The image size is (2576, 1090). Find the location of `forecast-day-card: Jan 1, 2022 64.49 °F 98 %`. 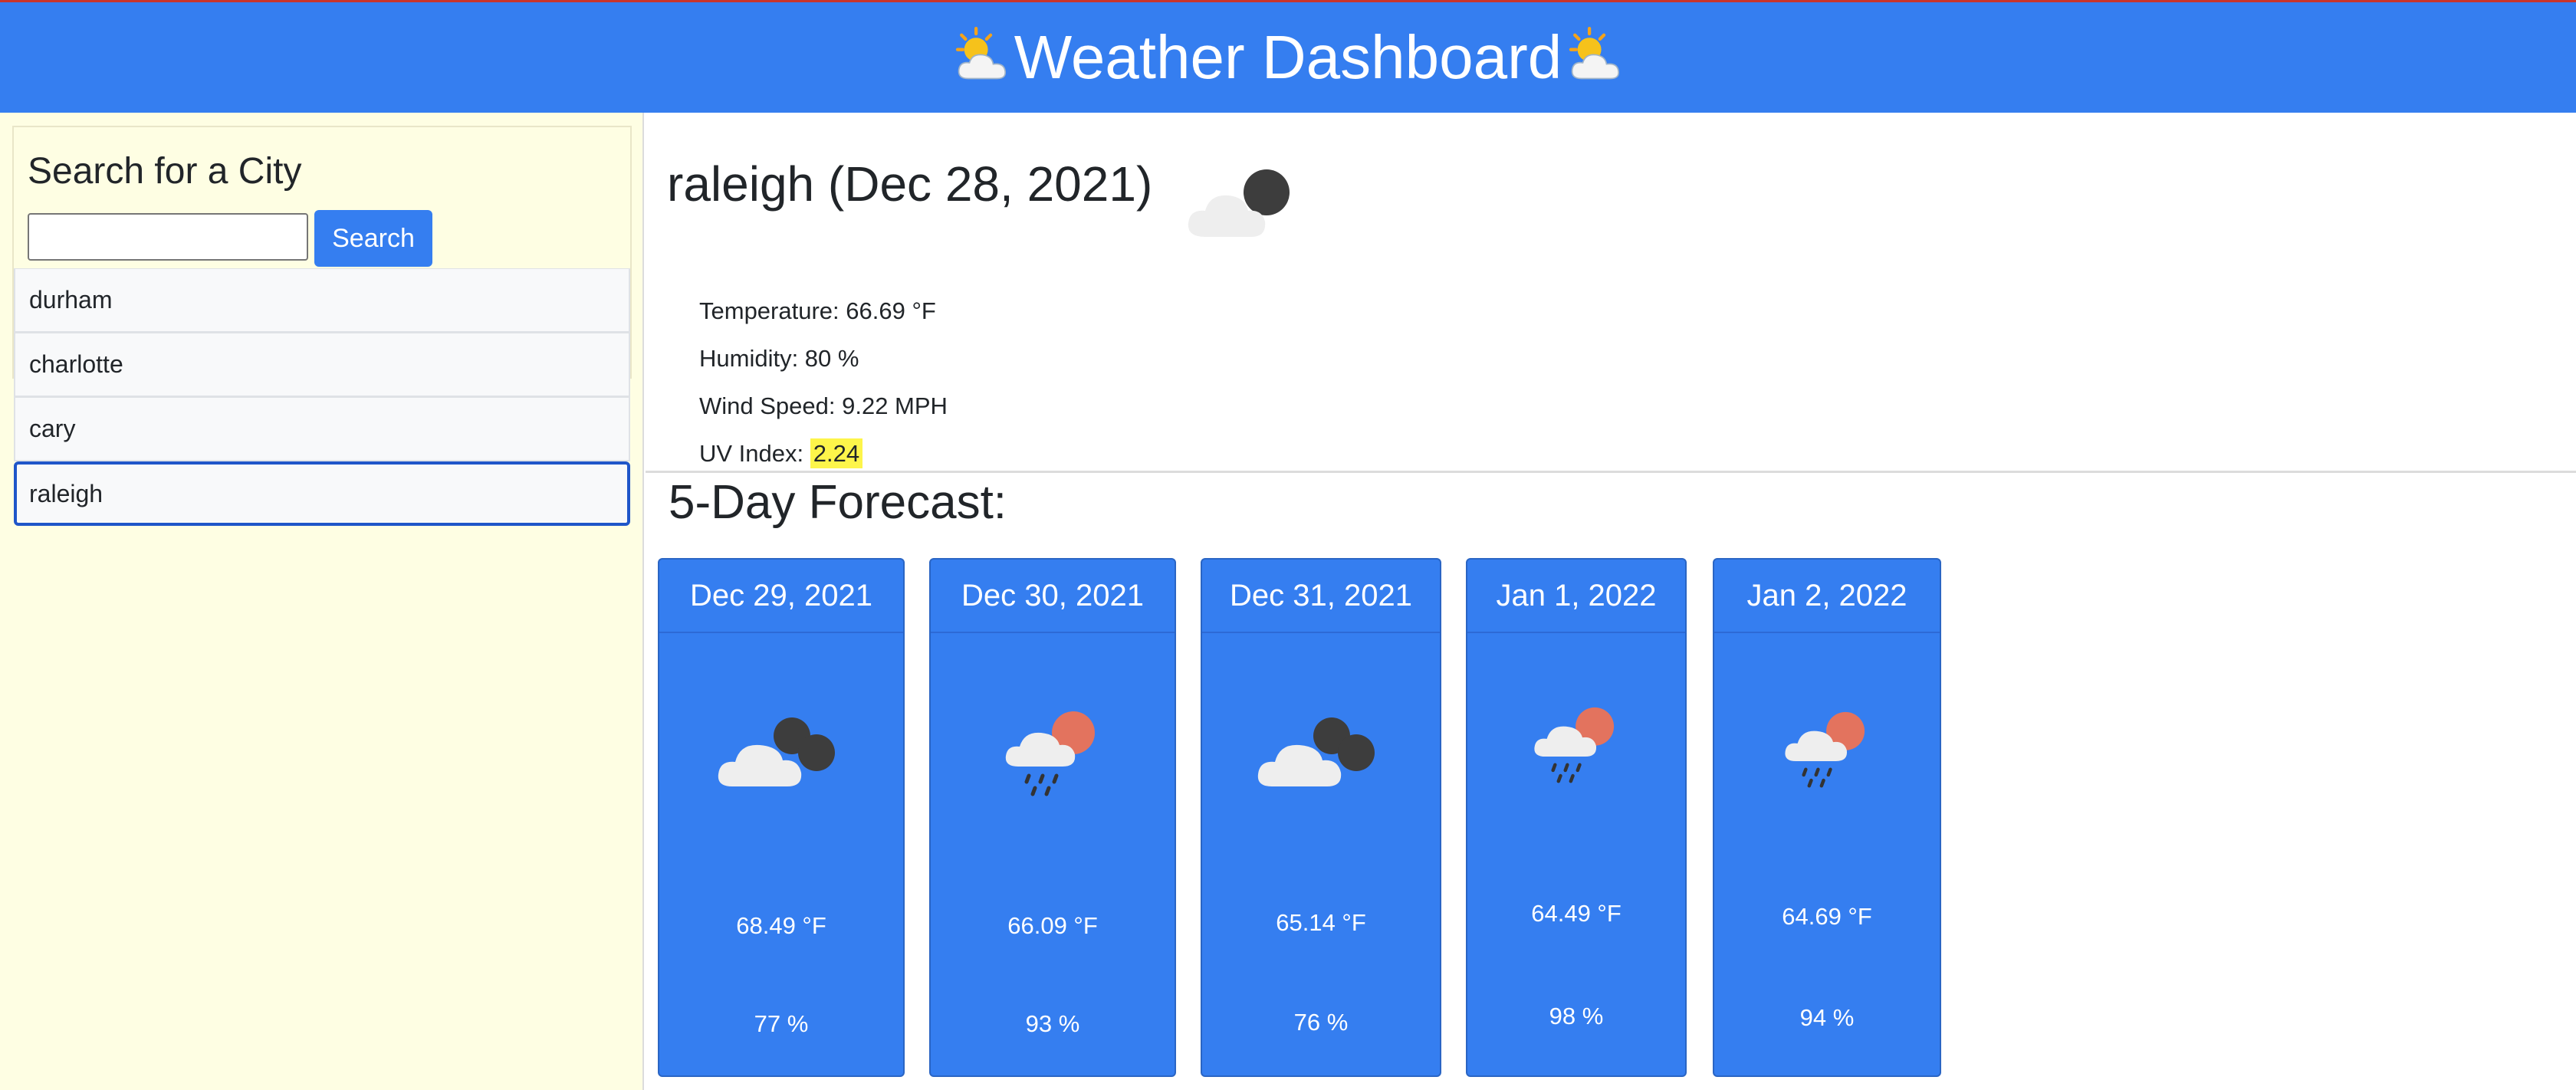

forecast-day-card: Jan 1, 2022 64.49 °F 98 % is located at coordinates (1577, 817).